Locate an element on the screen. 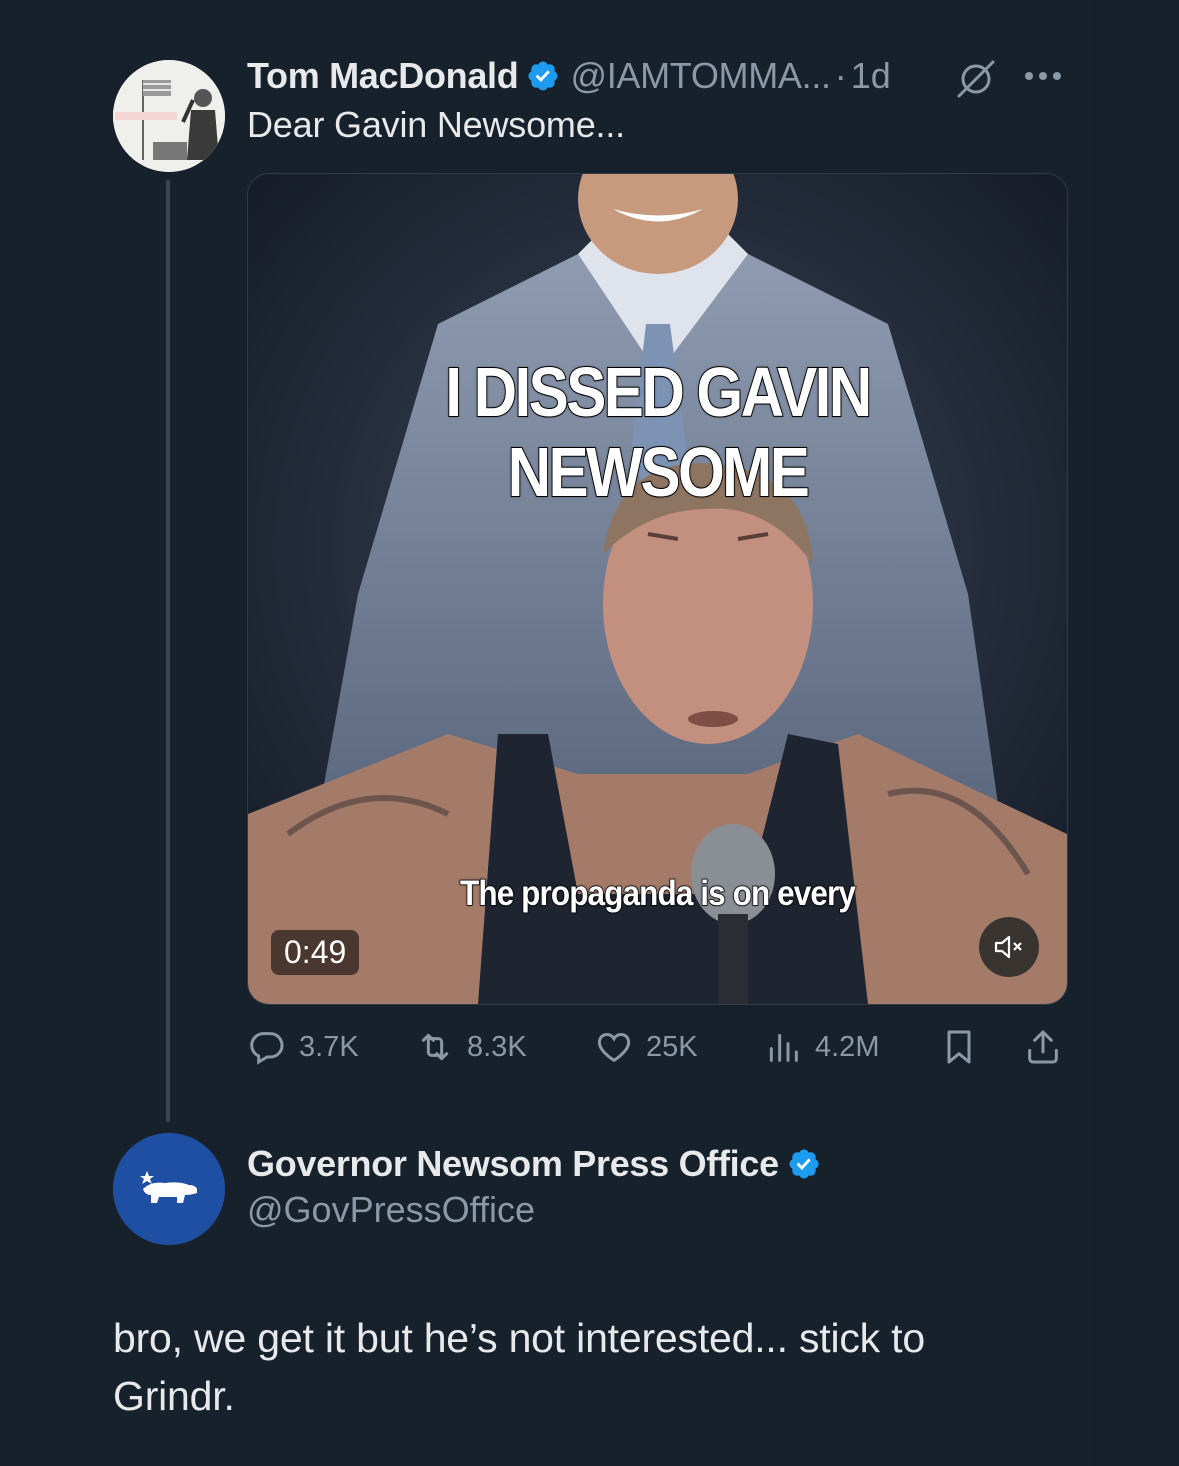 Image resolution: width=1179 pixels, height=1466 pixels. thread-connector is located at coordinates (168, 651).